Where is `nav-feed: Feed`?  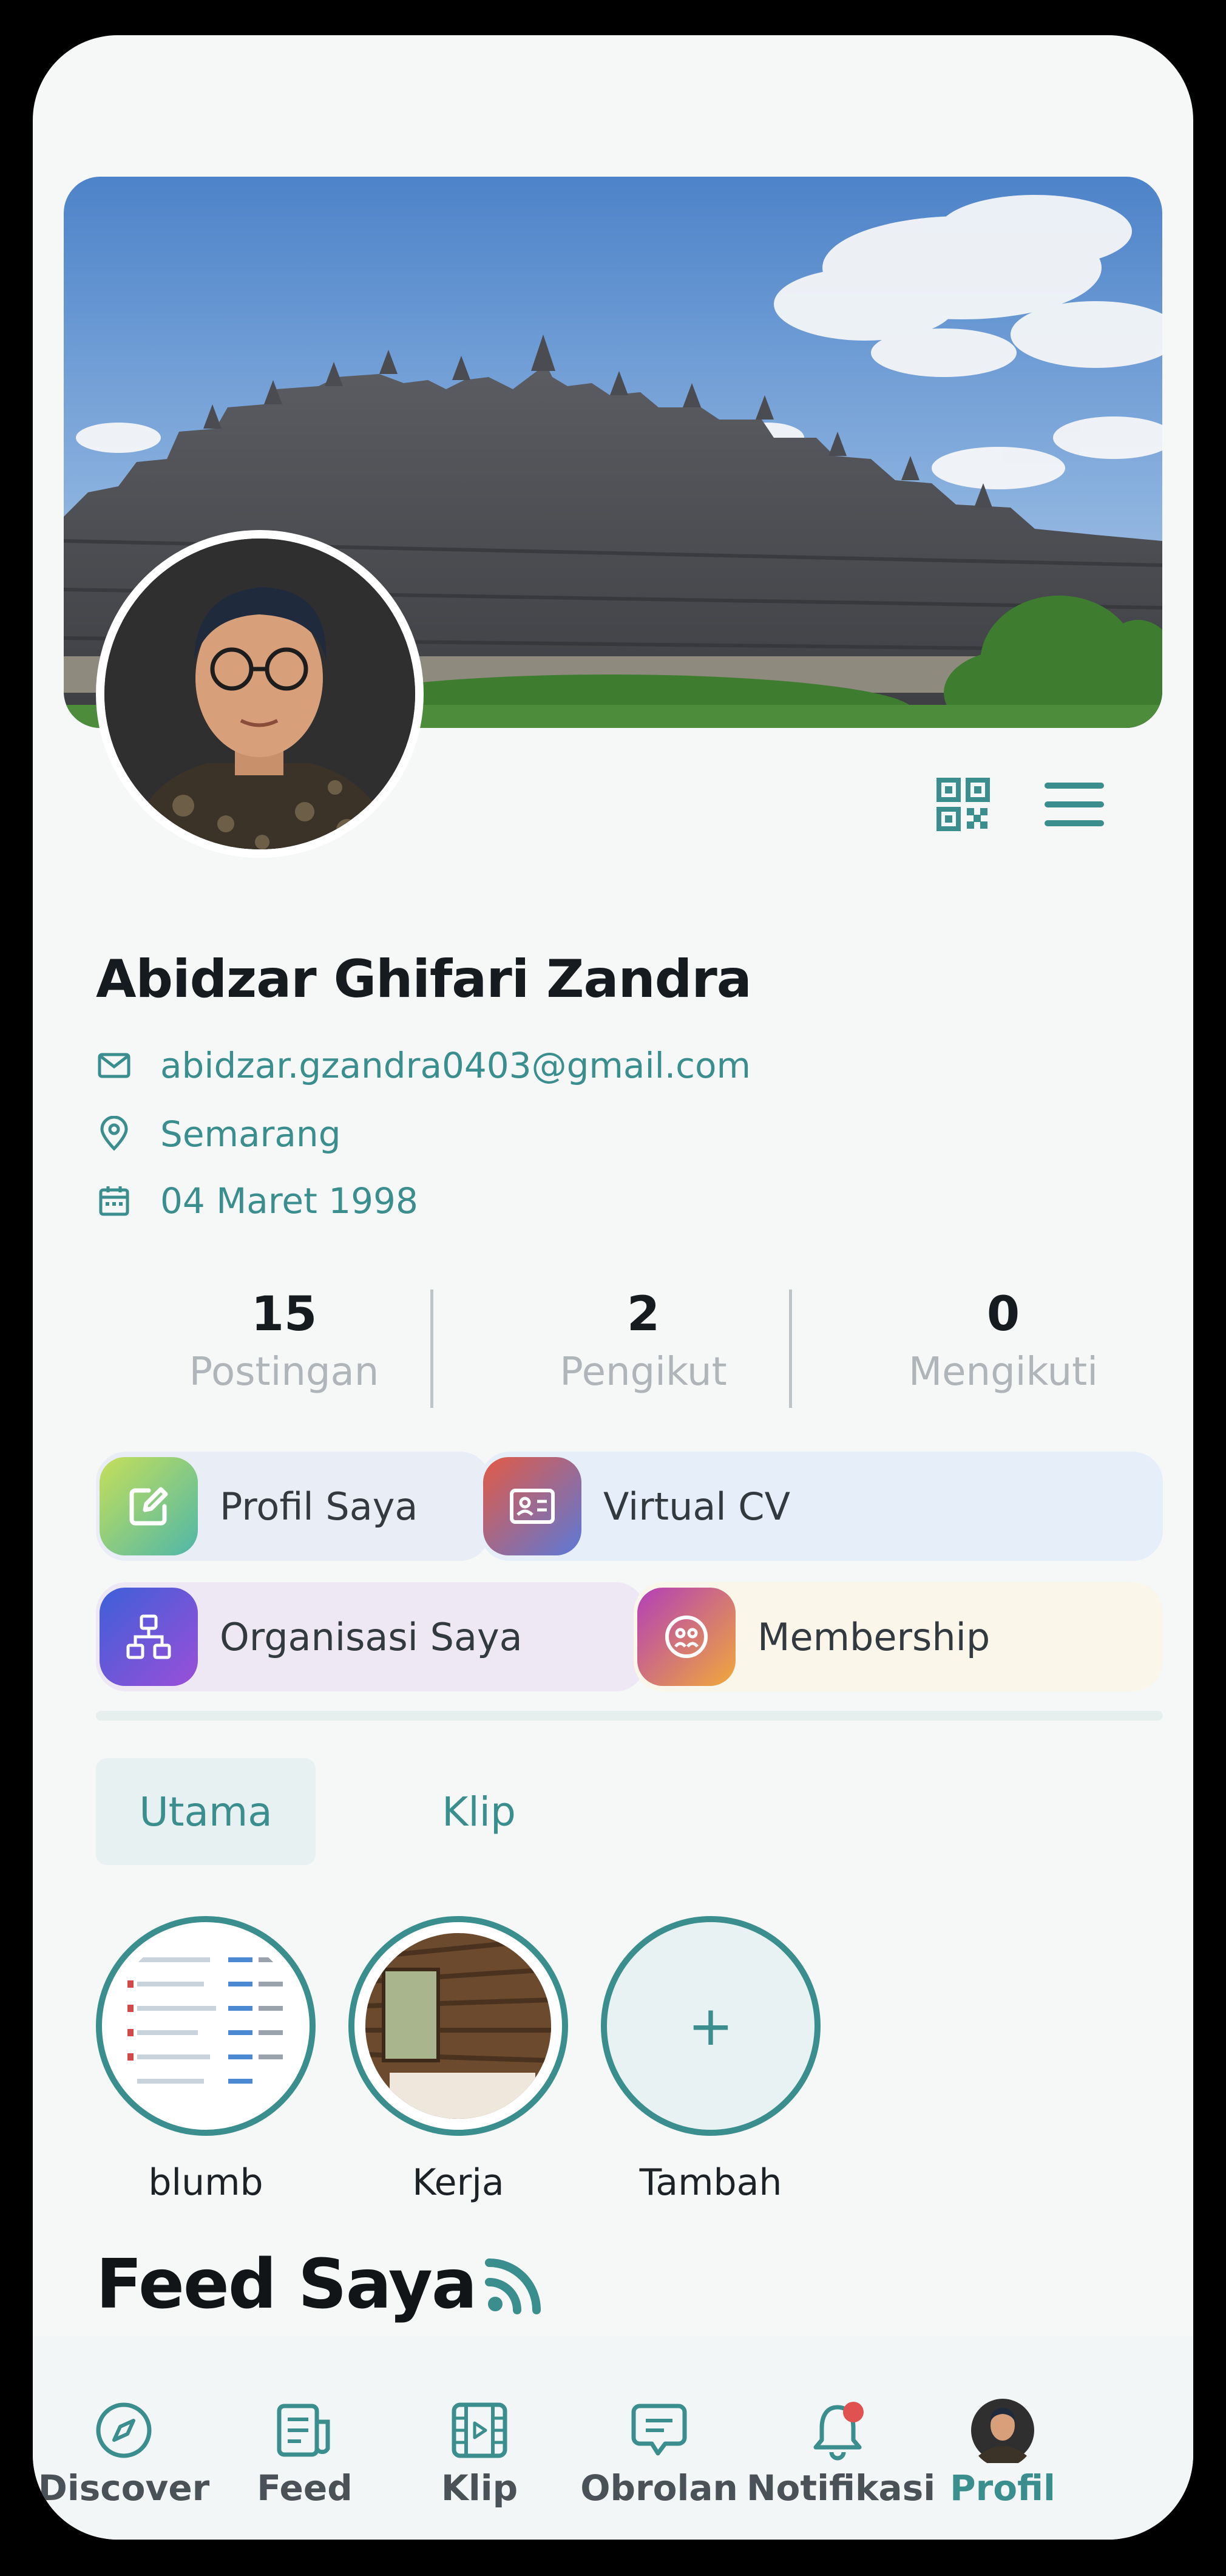
nav-feed: Feed is located at coordinates (305, 2453).